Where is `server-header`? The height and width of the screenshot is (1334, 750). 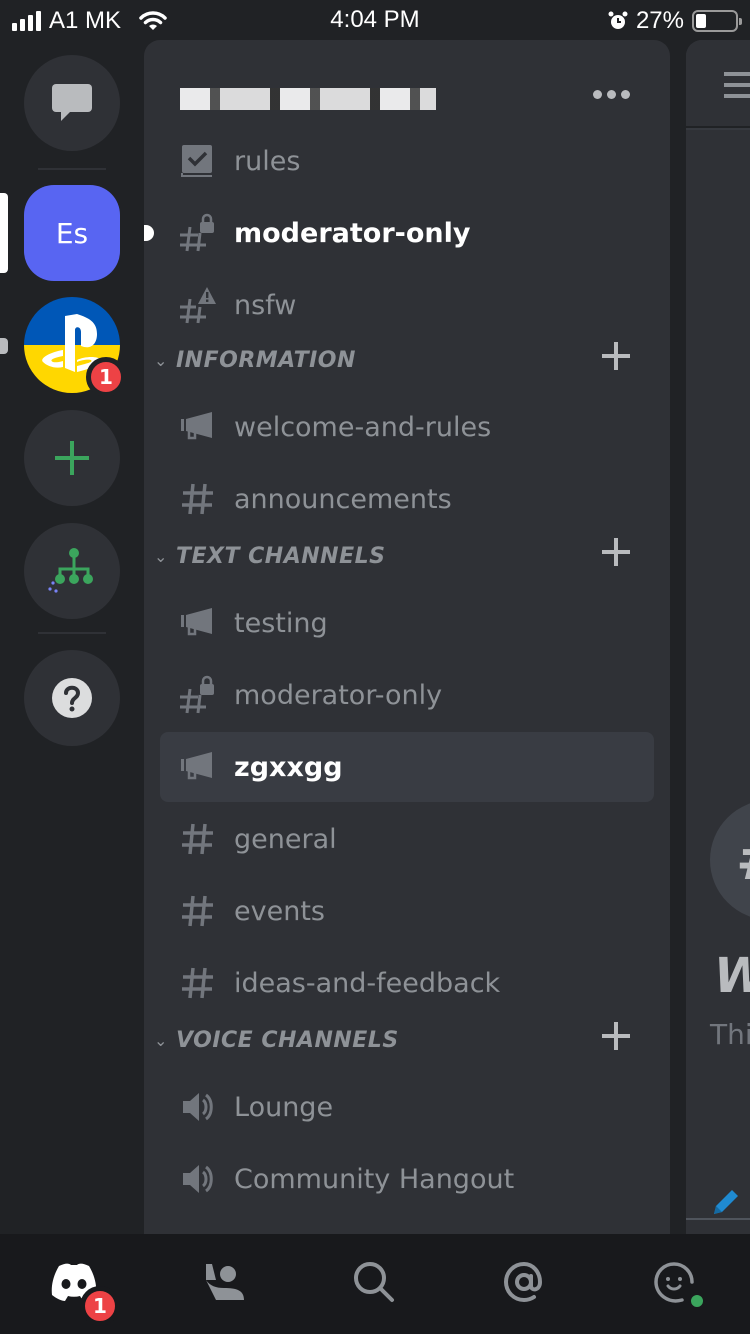 server-header is located at coordinates (407, 90).